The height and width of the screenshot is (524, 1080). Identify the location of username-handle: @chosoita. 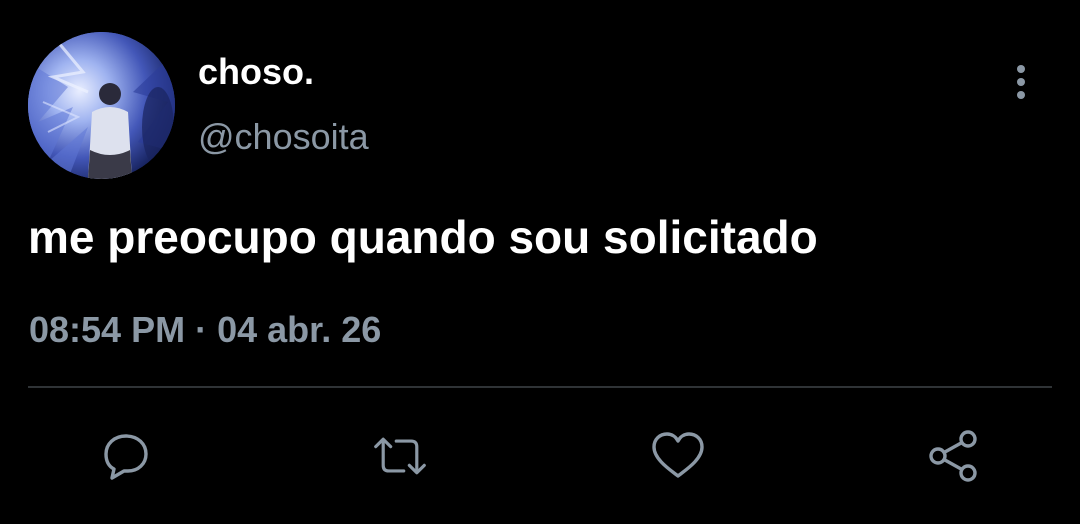
(283, 137).